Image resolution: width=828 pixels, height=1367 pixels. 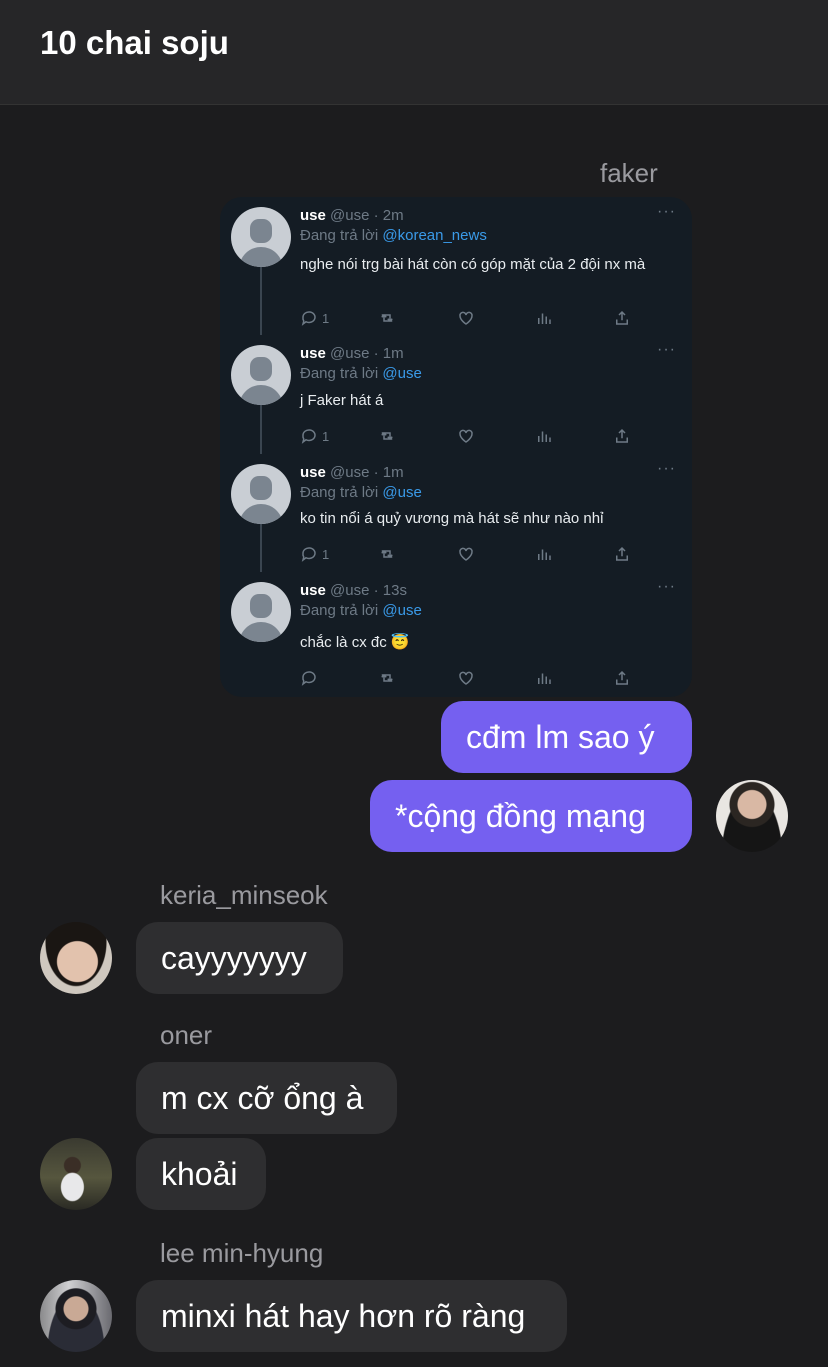 I want to click on message-bubble-outgoing: cđm lm sao ý, so click(x=566, y=737).